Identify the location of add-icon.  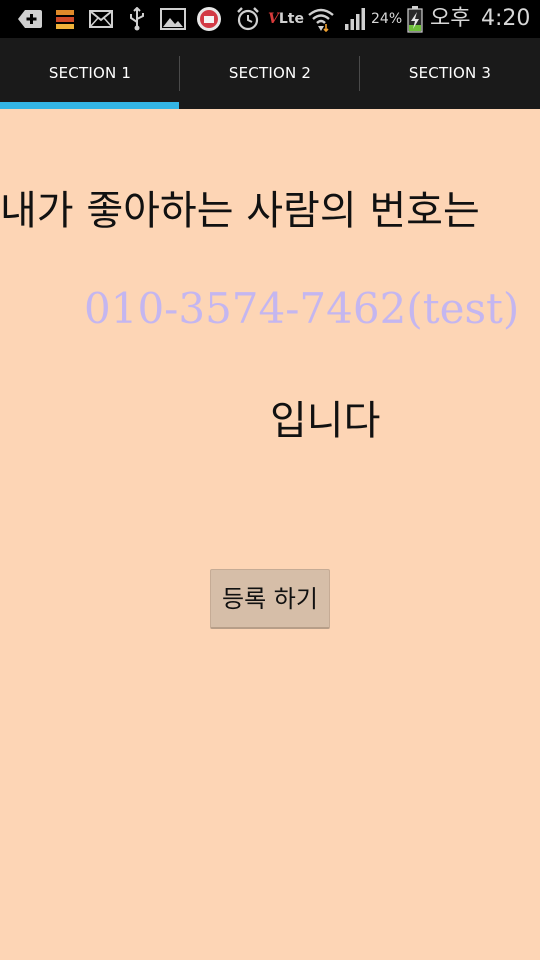
(30, 19).